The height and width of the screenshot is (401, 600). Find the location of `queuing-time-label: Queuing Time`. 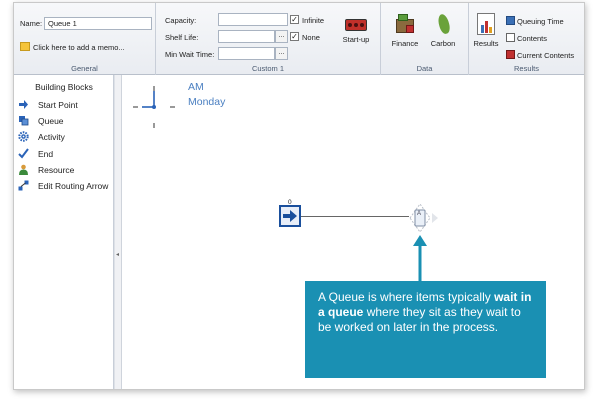

queuing-time-label: Queuing Time is located at coordinates (540, 21).